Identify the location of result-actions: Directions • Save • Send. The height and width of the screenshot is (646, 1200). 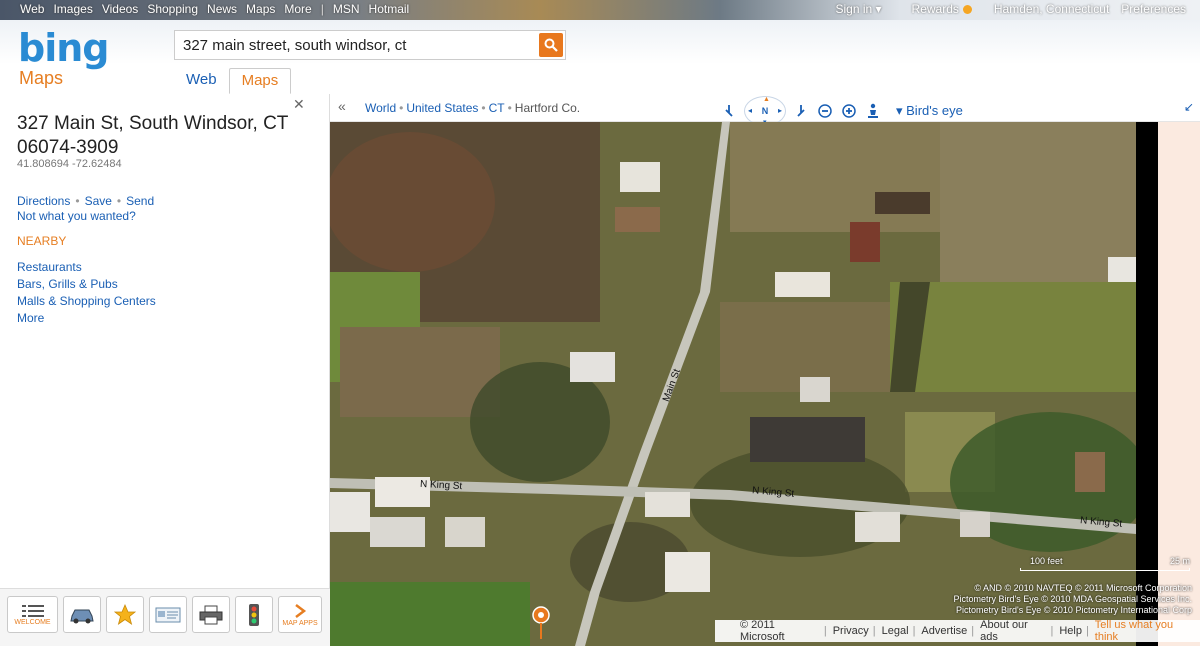
(86, 201).